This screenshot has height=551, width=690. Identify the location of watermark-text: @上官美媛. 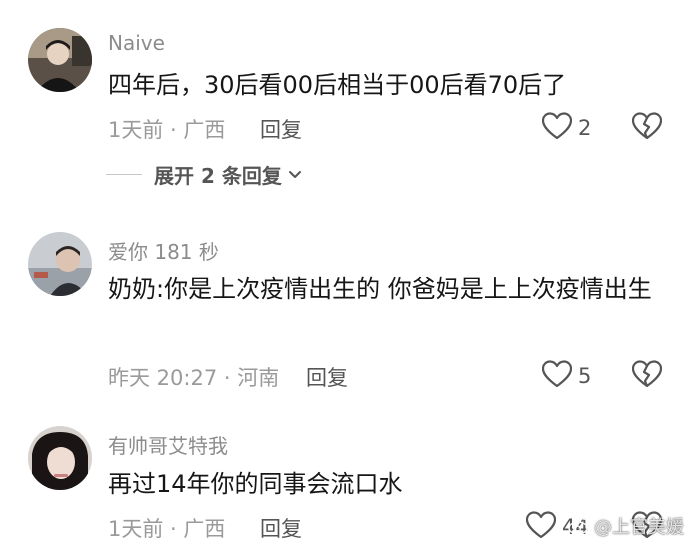
(639, 527).